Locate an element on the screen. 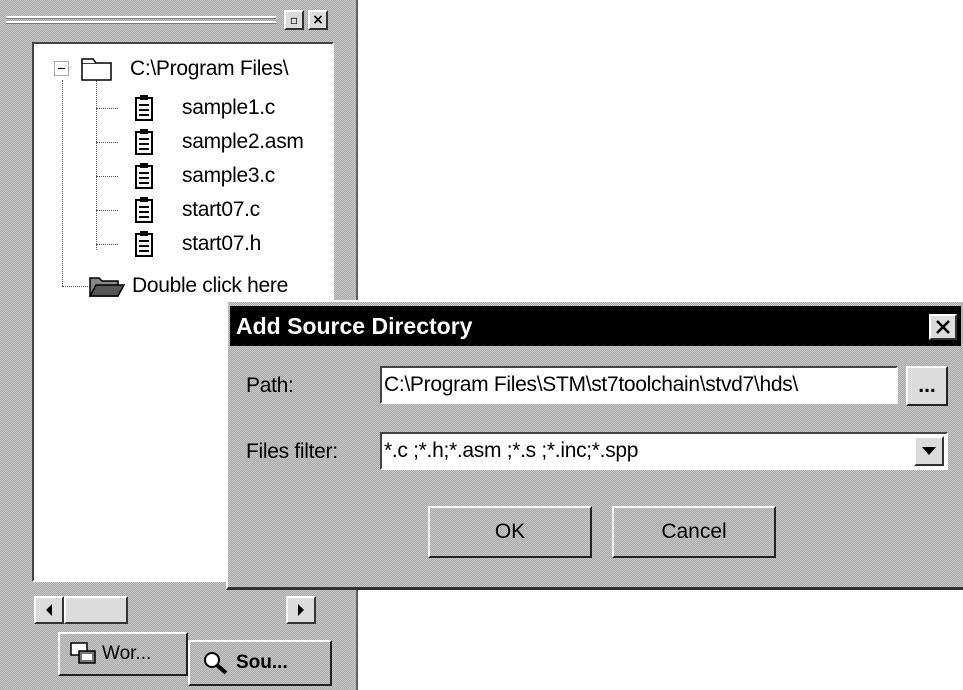 The image size is (963, 690). scroll-right-button is located at coordinates (301, 610).